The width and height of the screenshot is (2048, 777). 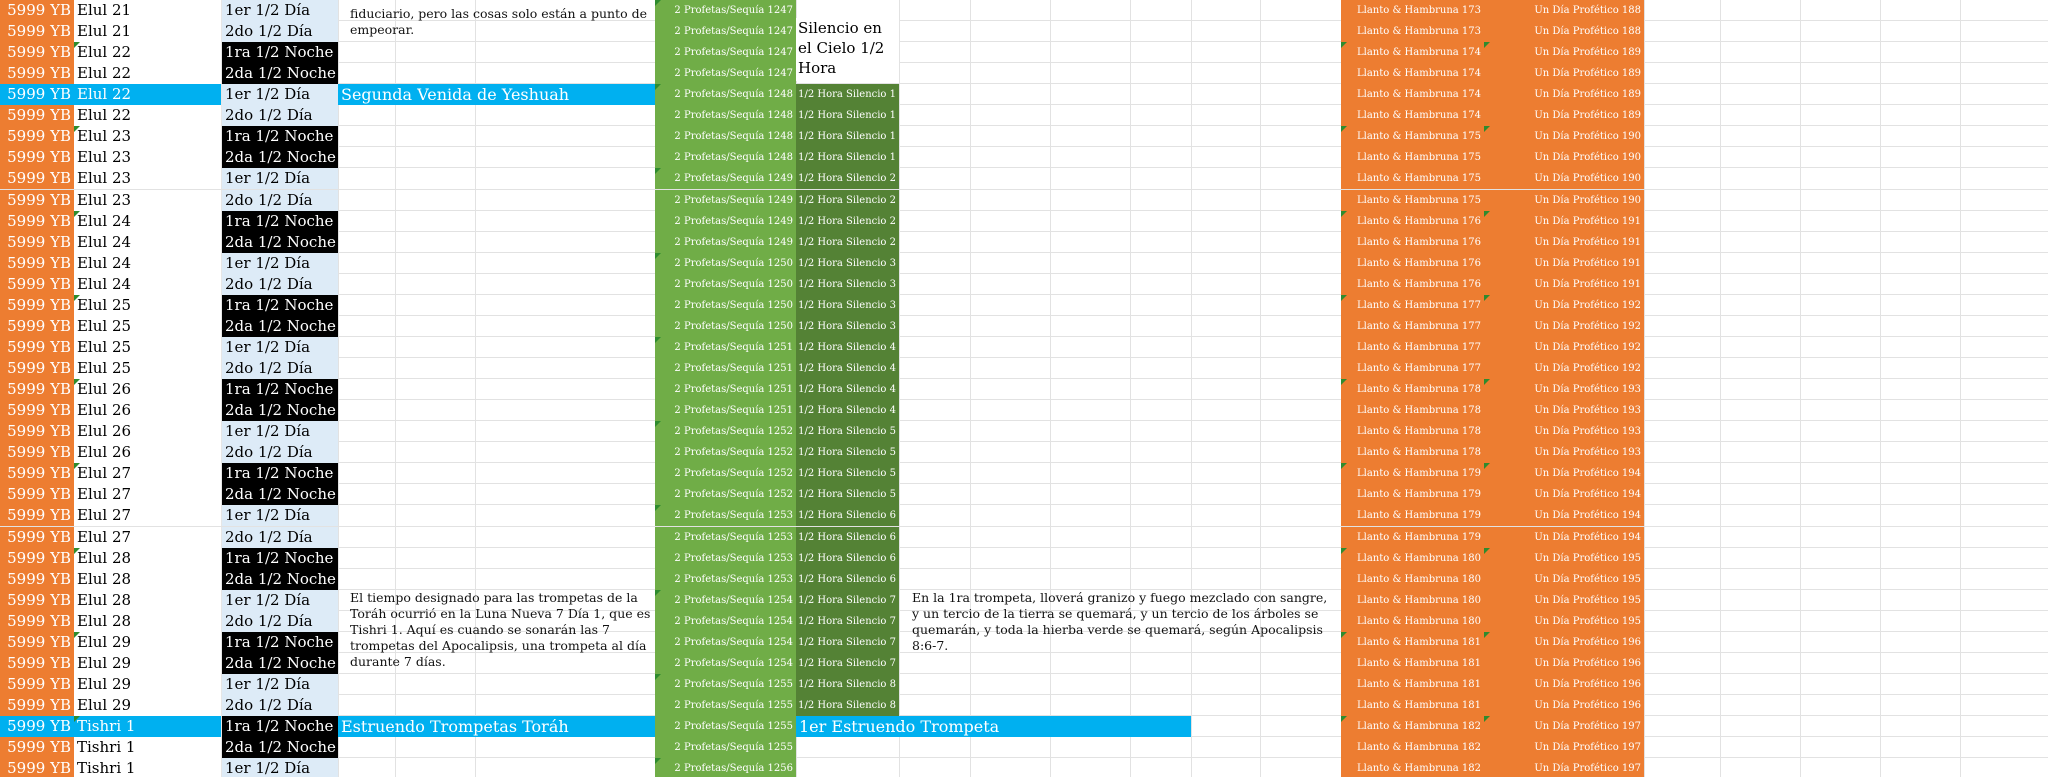 I want to click on llanto-cell: Llanto & Hambruna 173, so click(x=1412, y=10).